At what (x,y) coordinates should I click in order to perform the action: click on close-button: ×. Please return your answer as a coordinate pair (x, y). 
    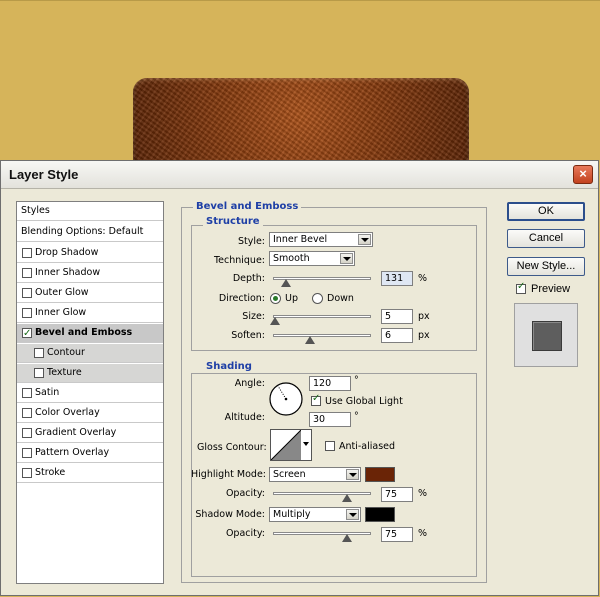
    Looking at the image, I should click on (583, 174).